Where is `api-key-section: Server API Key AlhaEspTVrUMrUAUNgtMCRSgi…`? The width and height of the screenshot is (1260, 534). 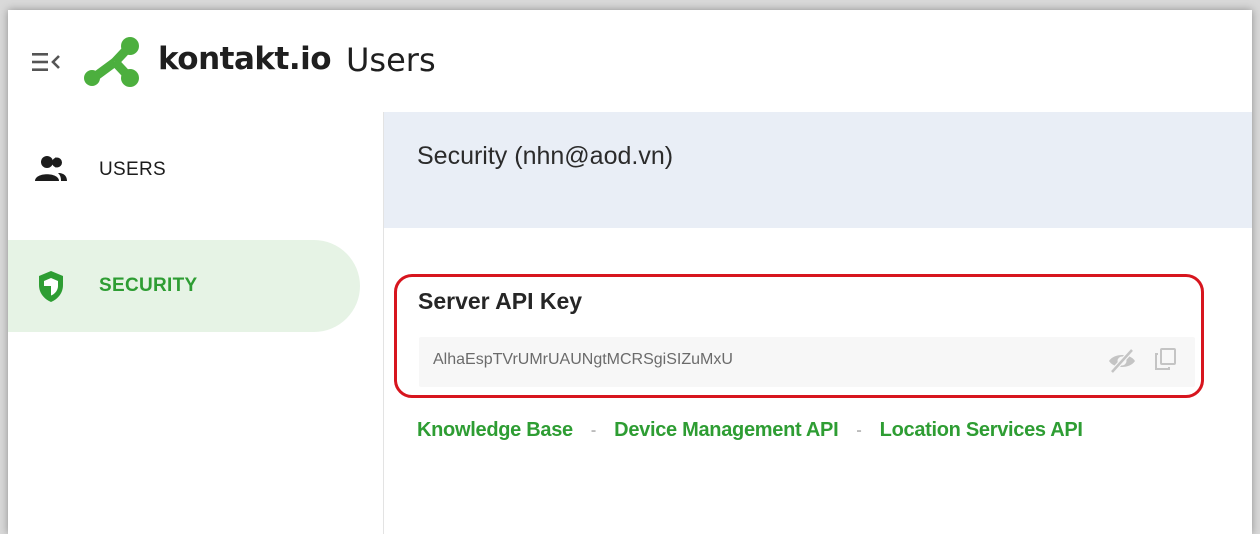 api-key-section: Server API Key AlhaEspTVrUMrUAUNgtMCRSgi… is located at coordinates (799, 336).